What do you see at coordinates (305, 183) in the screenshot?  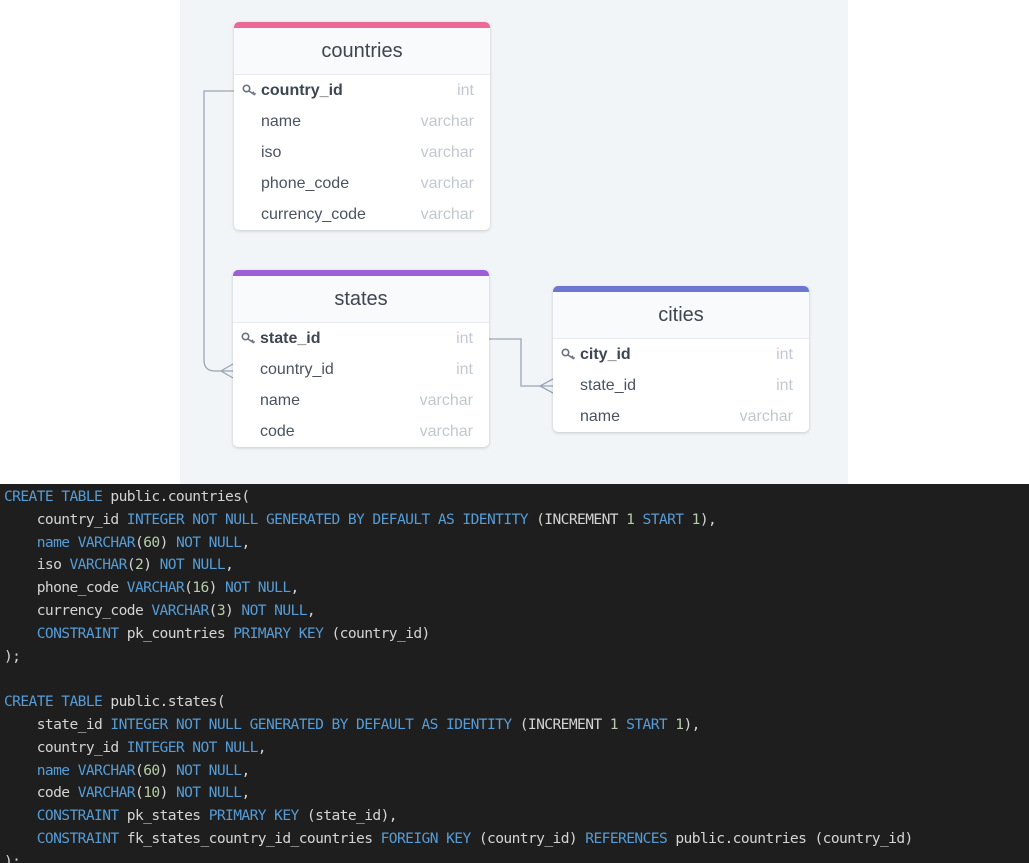 I see `field-name: phone_code` at bounding box center [305, 183].